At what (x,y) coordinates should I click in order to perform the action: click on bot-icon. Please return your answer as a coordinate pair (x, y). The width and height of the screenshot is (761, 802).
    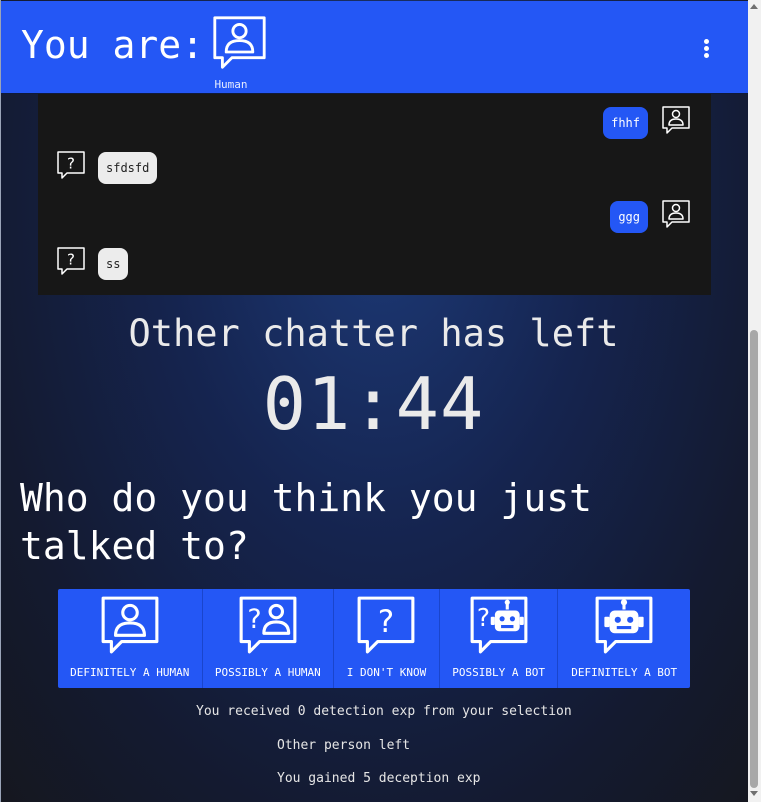
    Looking at the image, I should click on (624, 625).